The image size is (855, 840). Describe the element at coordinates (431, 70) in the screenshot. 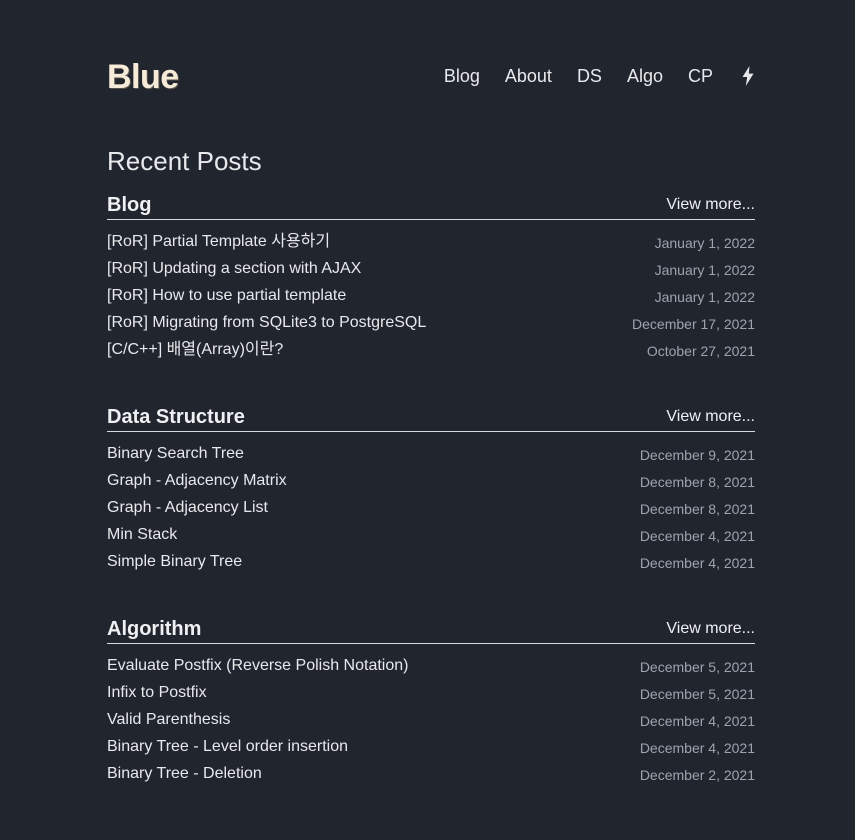

I see `site-header: Blue Blog About DS Algo CP` at that location.